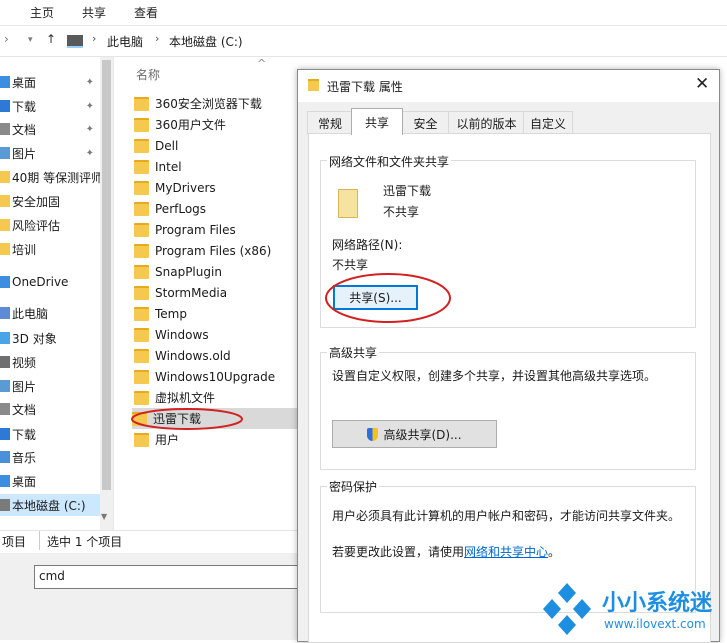  What do you see at coordinates (50, 338) in the screenshot?
I see `sidebar-item: 3D 对象` at bounding box center [50, 338].